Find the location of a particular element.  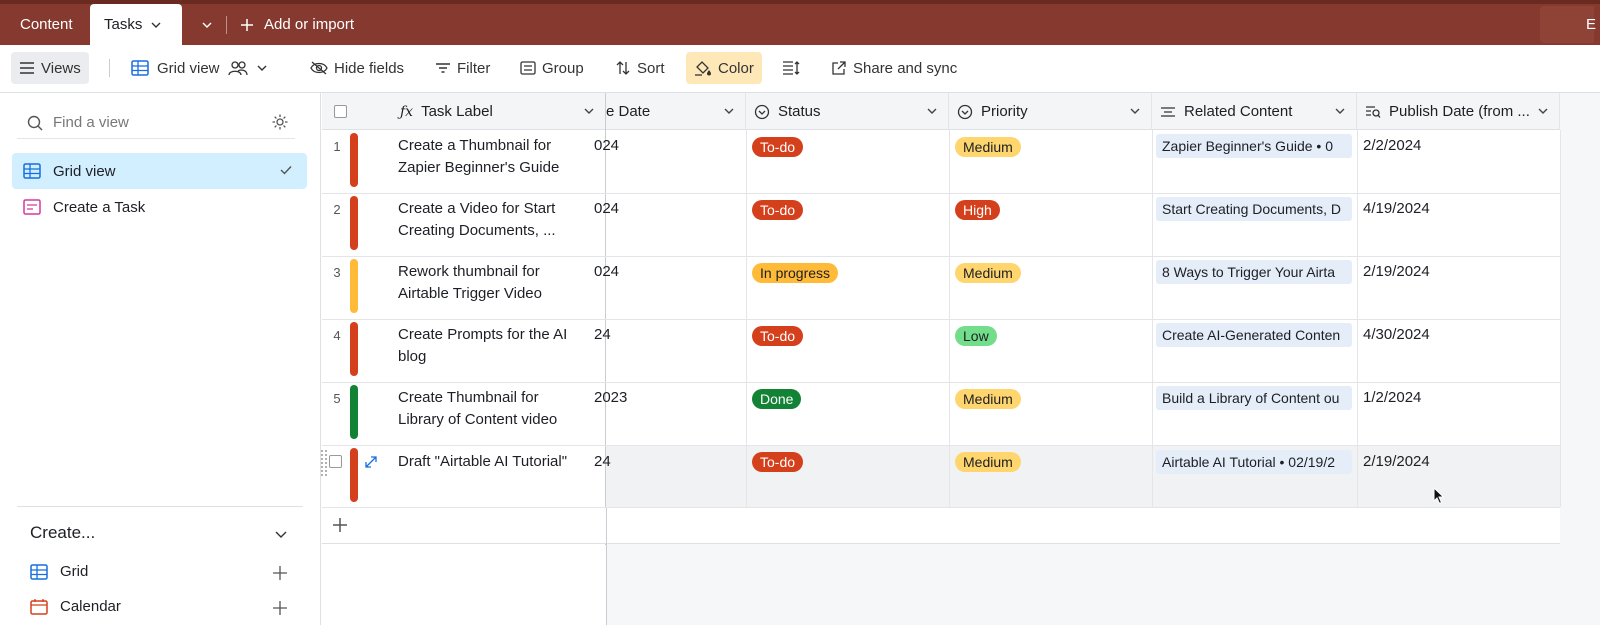

tabs-more-button is located at coordinates (207, 24).